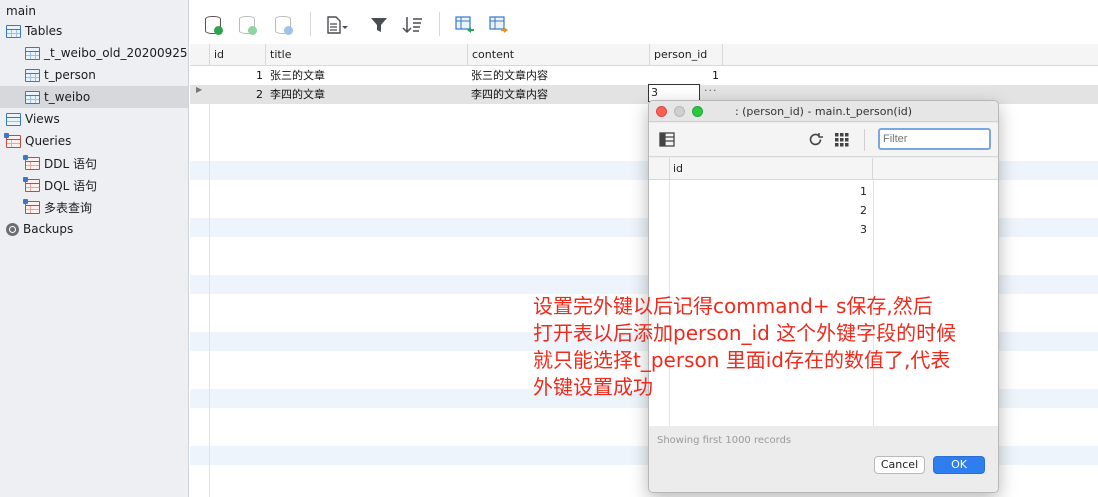 The width and height of the screenshot is (1098, 497). I want to click on sidebar-root-main: main, so click(94, 11).